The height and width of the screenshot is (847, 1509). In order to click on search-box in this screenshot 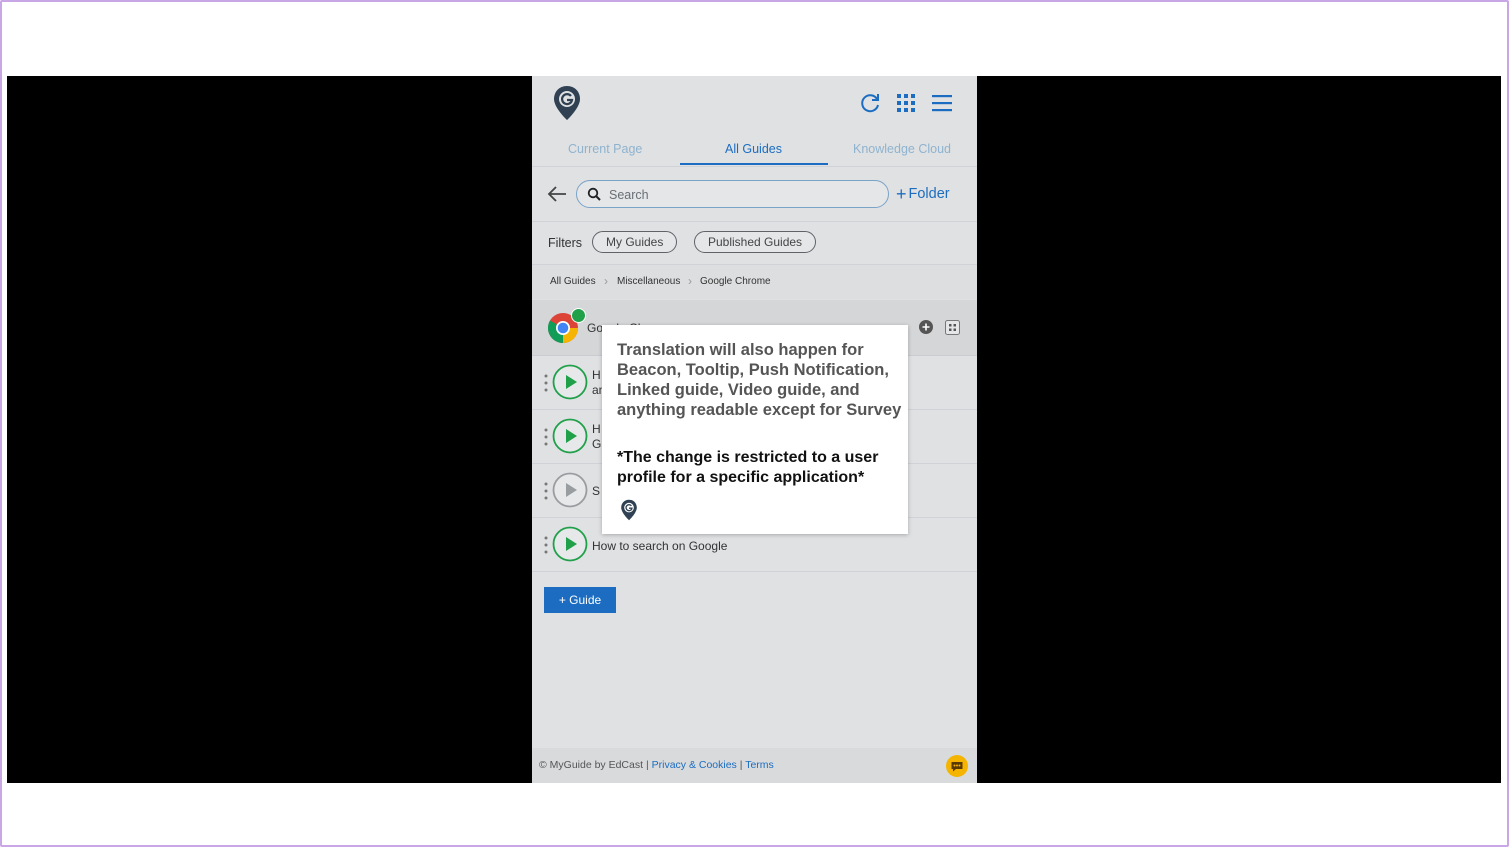, I will do `click(732, 194)`.